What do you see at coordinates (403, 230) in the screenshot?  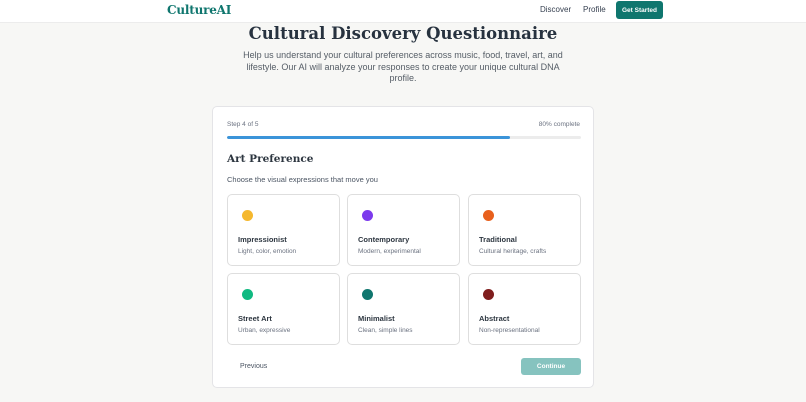 I see `option-contemporary: Contemporary Modern, experimental` at bounding box center [403, 230].